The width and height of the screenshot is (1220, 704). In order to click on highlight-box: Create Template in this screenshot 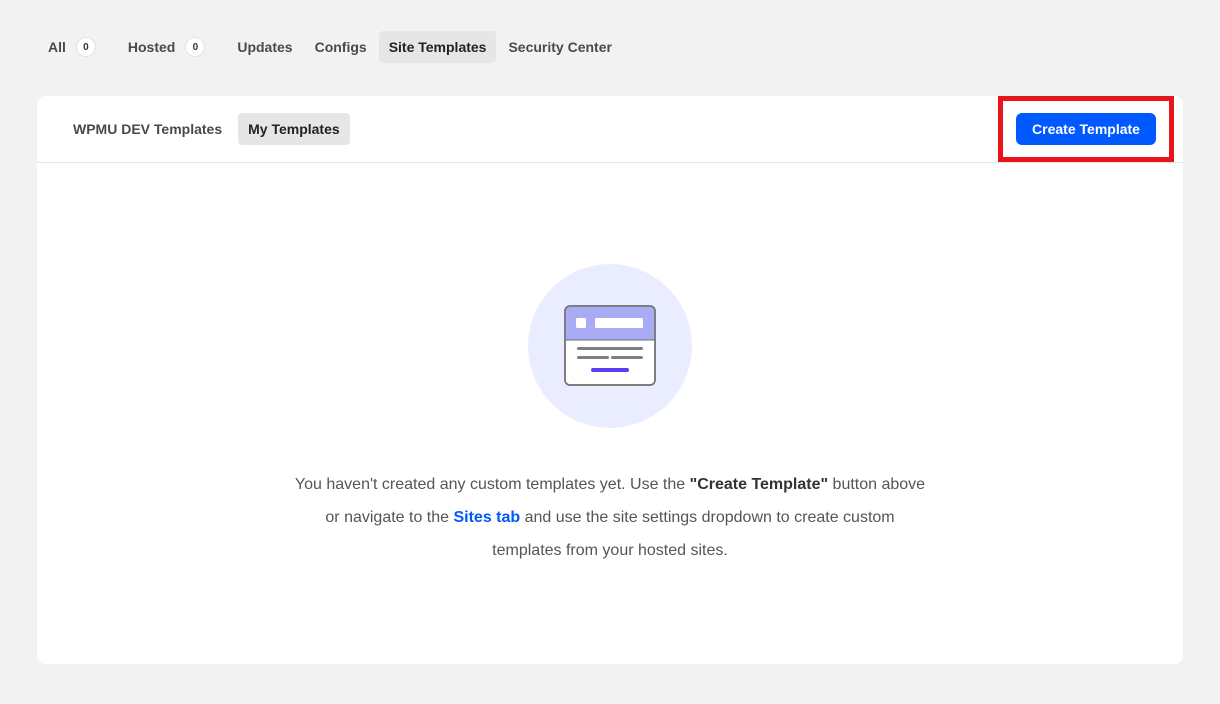, I will do `click(1086, 129)`.